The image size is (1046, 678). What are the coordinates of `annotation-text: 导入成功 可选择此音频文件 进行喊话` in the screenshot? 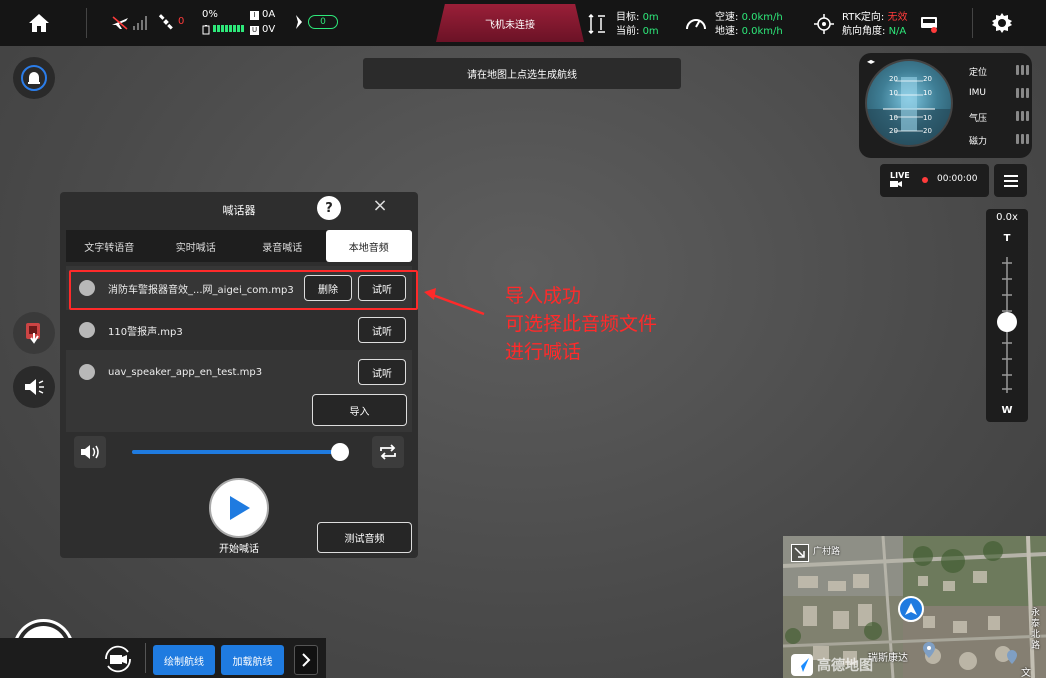 It's located at (581, 324).